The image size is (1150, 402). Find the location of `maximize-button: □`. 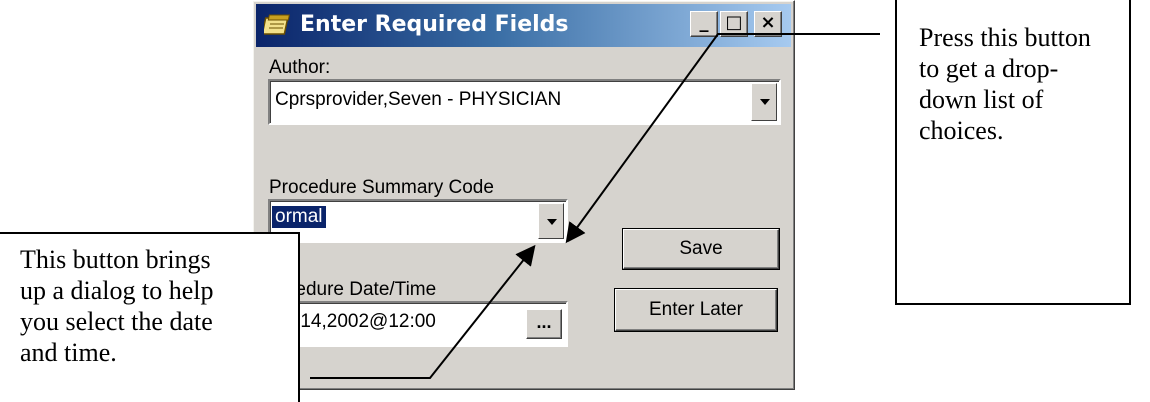

maximize-button: □ is located at coordinates (734, 24).